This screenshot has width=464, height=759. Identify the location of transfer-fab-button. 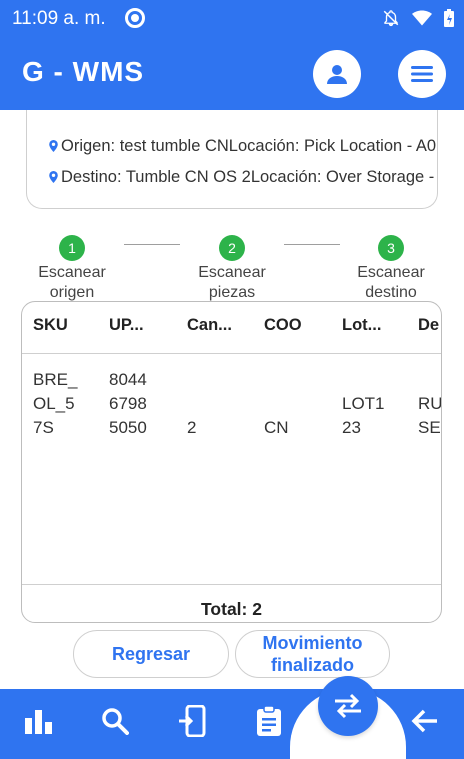
(348, 706).